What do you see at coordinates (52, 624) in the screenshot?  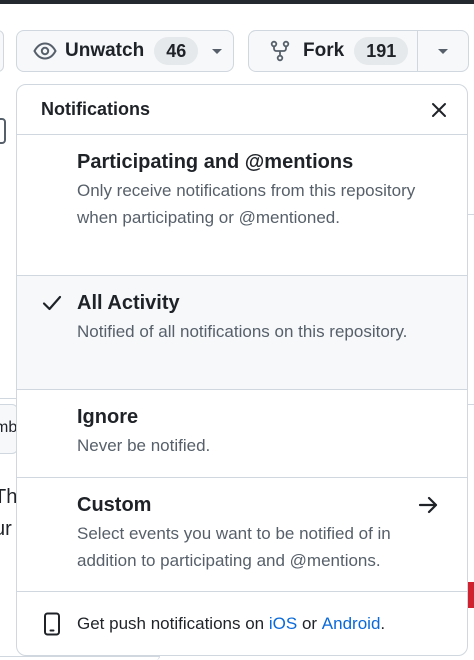 I see `device-mobile-icon` at bounding box center [52, 624].